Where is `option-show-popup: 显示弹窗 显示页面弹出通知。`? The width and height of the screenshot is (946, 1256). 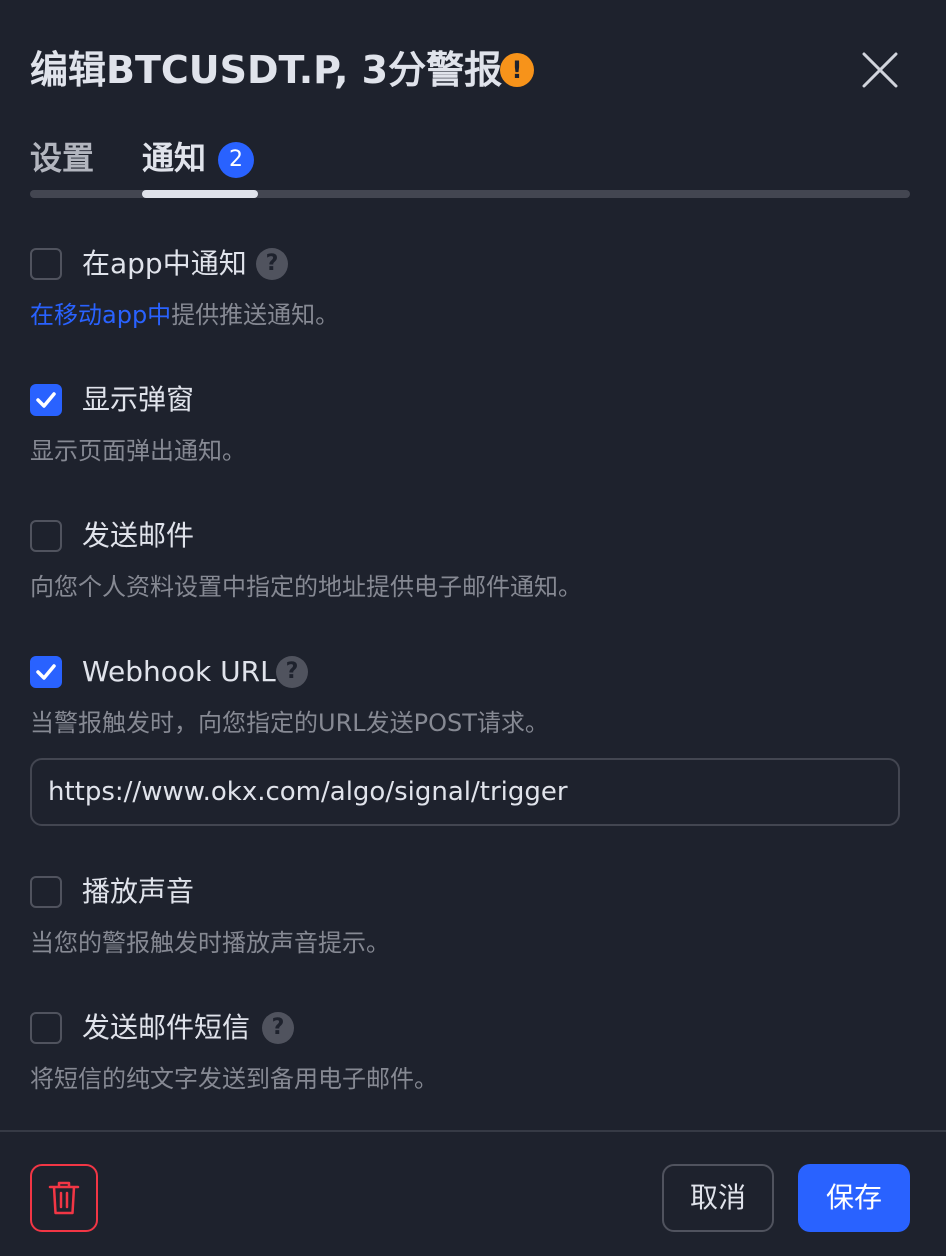 option-show-popup: 显示弹窗 显示页面弹出通知。 is located at coordinates (470, 423).